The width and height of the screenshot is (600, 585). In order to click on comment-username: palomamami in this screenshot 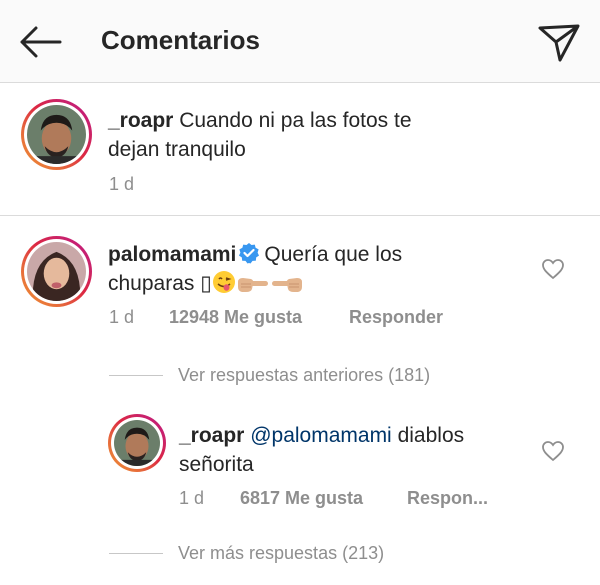, I will do `click(172, 254)`.